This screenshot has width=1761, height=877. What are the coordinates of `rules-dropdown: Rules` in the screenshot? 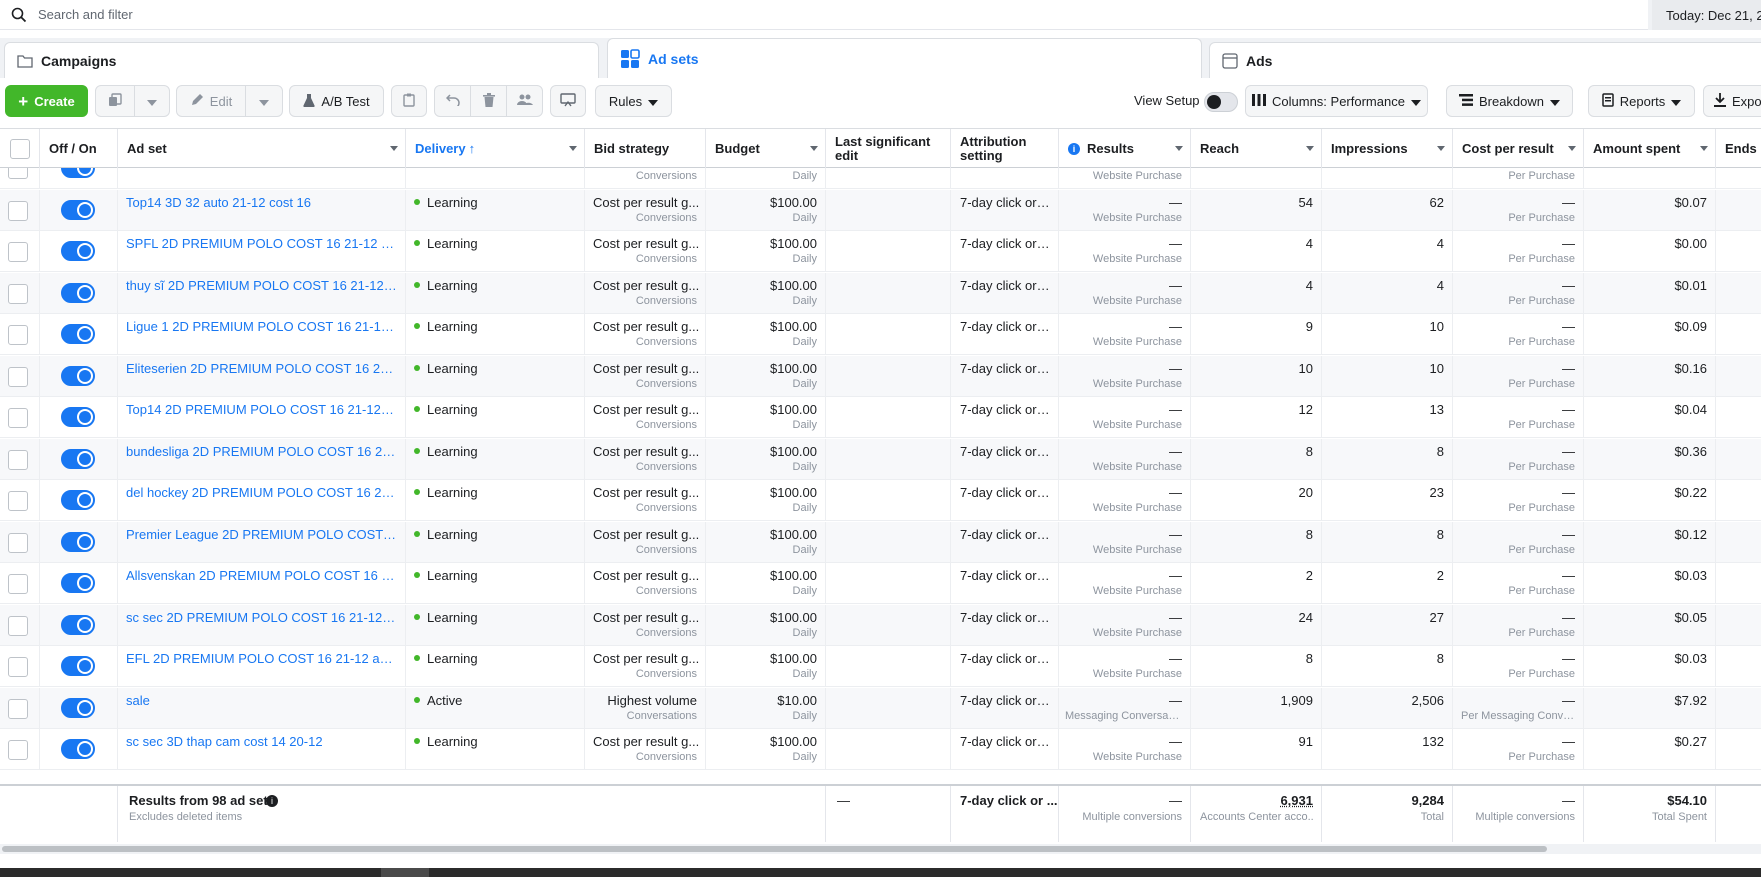 It's located at (633, 101).